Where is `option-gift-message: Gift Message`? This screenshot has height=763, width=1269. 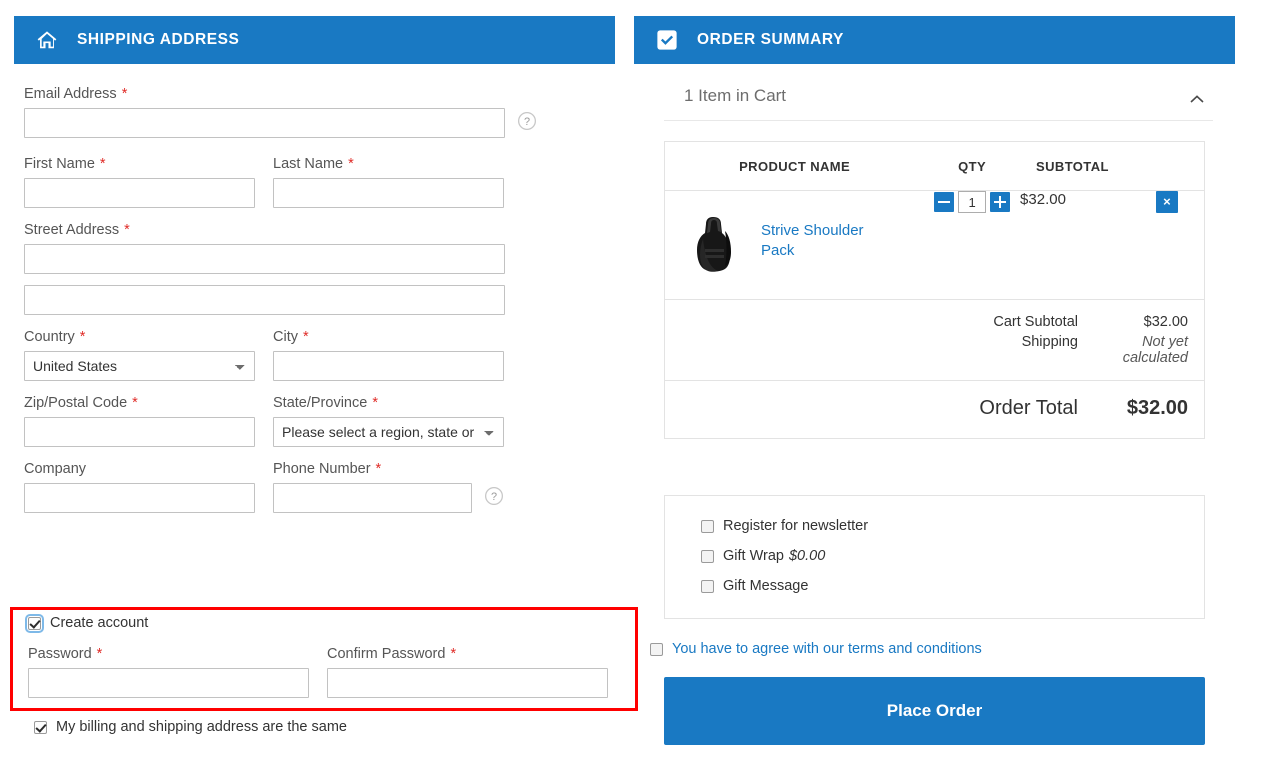 option-gift-message: Gift Message is located at coordinates (952, 586).